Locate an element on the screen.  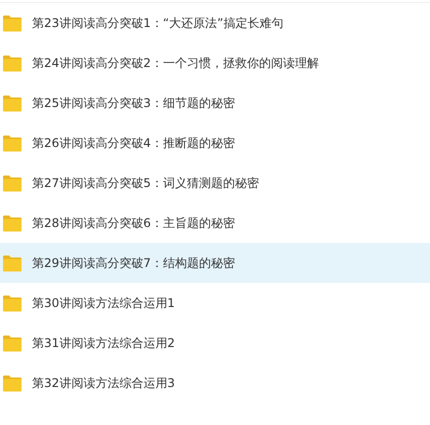
folder-name: 第27讲阅读高分突破5：词义猜测题的秘密 is located at coordinates (145, 183).